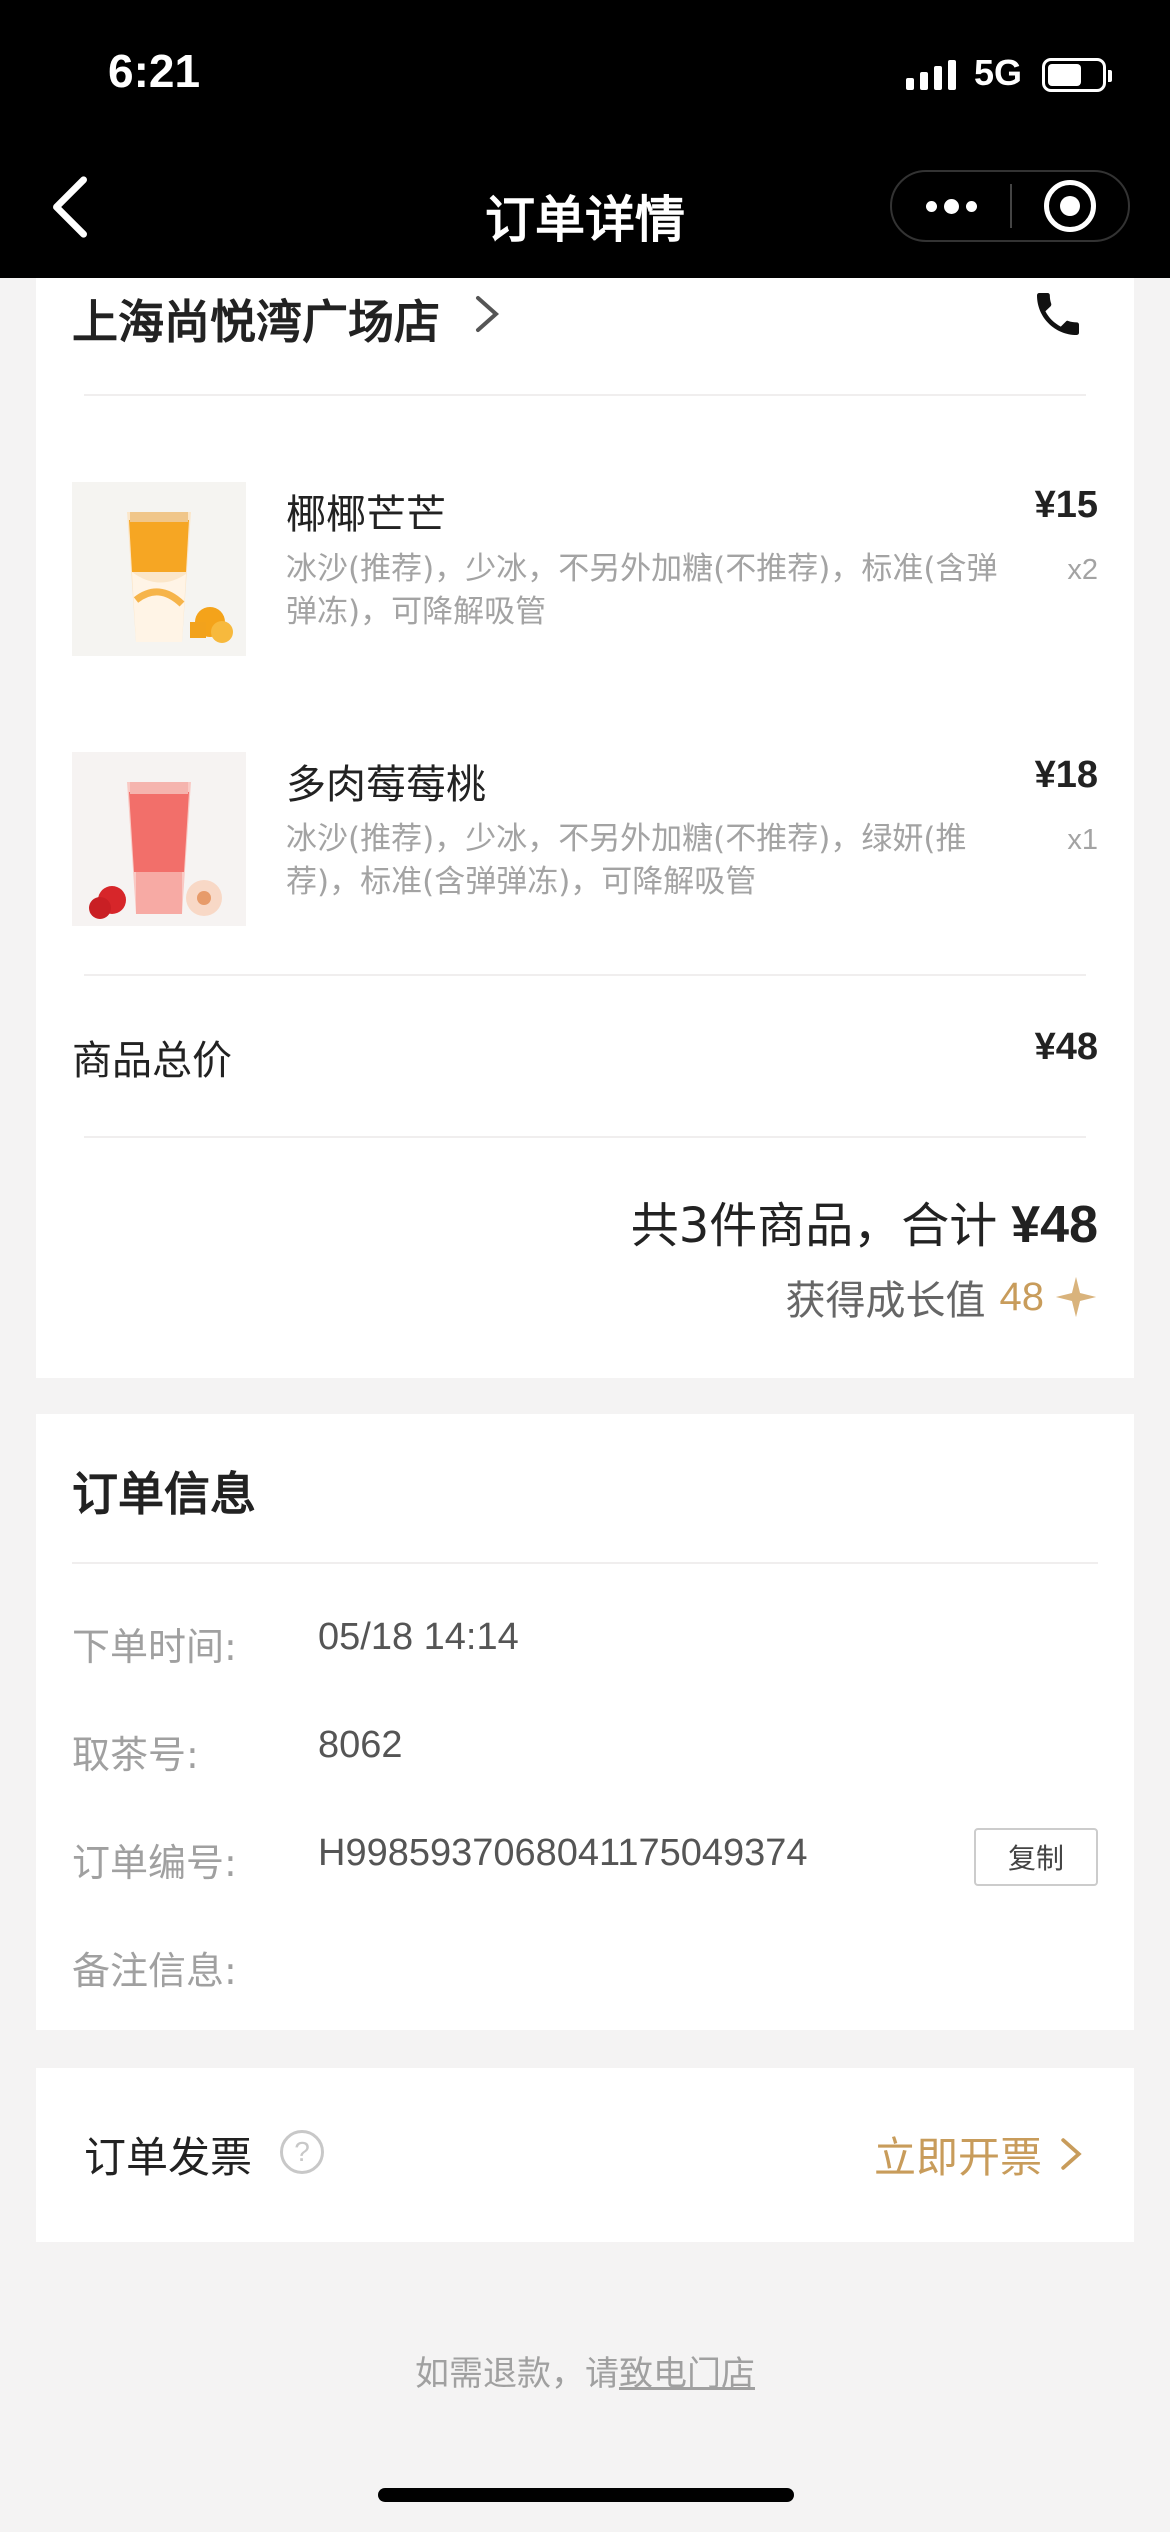 This screenshot has height=2532, width=1170. I want to click on store-name: 上海尚悦湾广场店, so click(256, 319).